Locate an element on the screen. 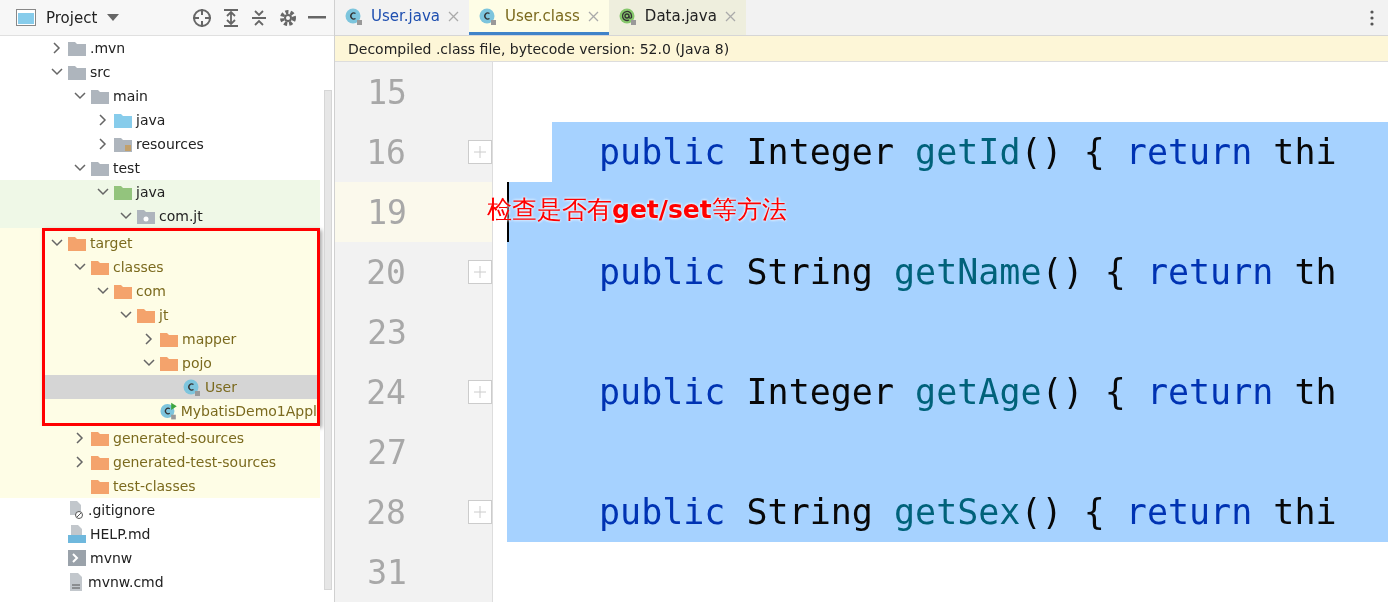 The image size is (1388, 602). scrollbar is located at coordinates (328, 340).